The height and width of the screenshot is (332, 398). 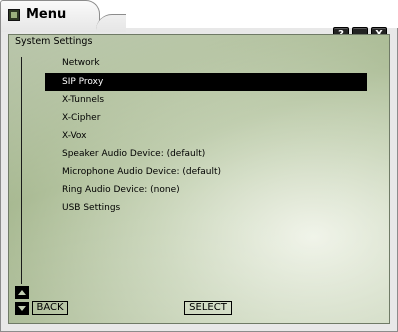 What do you see at coordinates (74, 136) in the screenshot?
I see `menu-item-label: X-Vox` at bounding box center [74, 136].